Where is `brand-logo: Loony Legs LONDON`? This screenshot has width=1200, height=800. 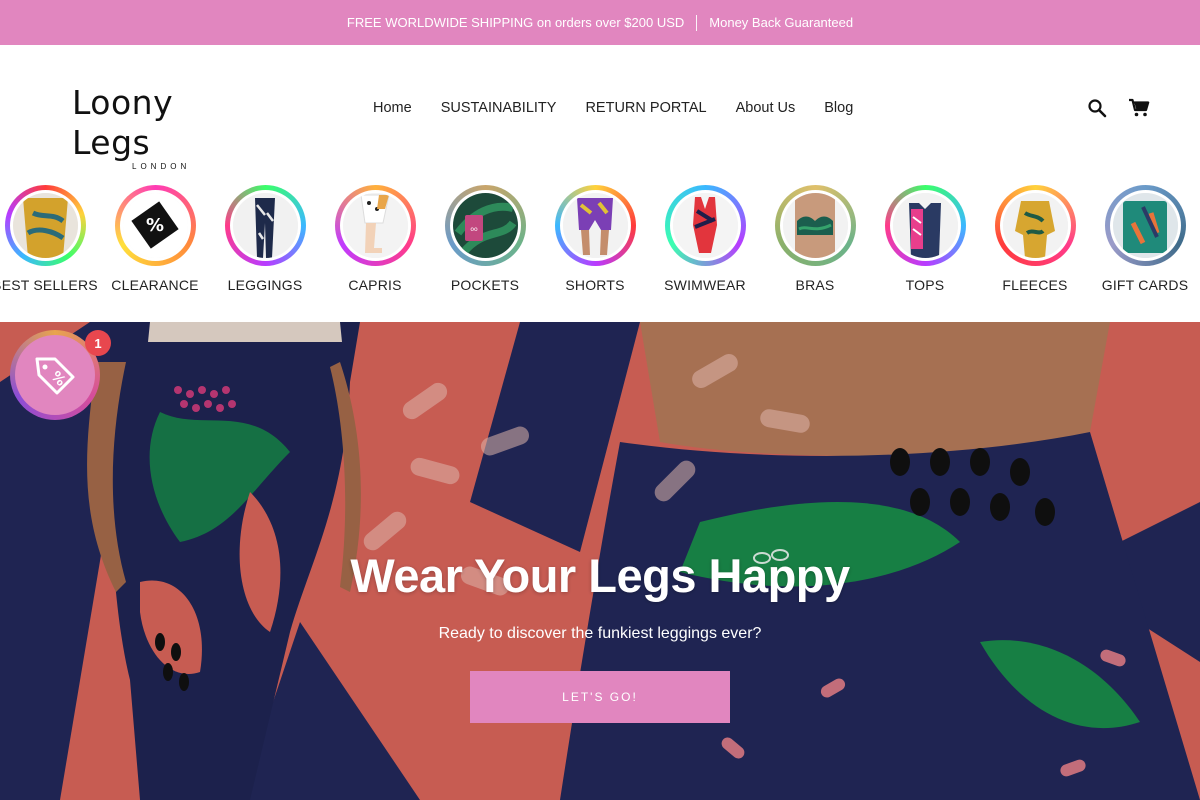 brand-logo: Loony Legs LONDON is located at coordinates (162, 127).